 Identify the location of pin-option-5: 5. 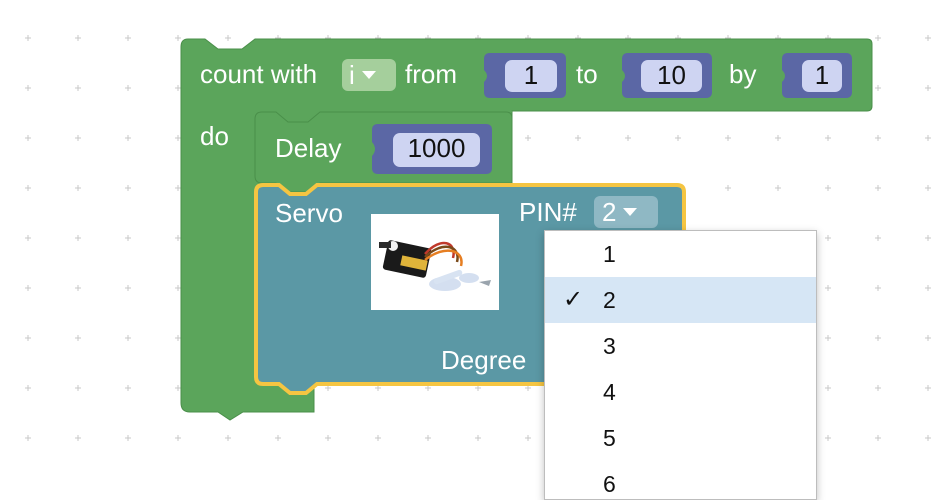
(680, 438).